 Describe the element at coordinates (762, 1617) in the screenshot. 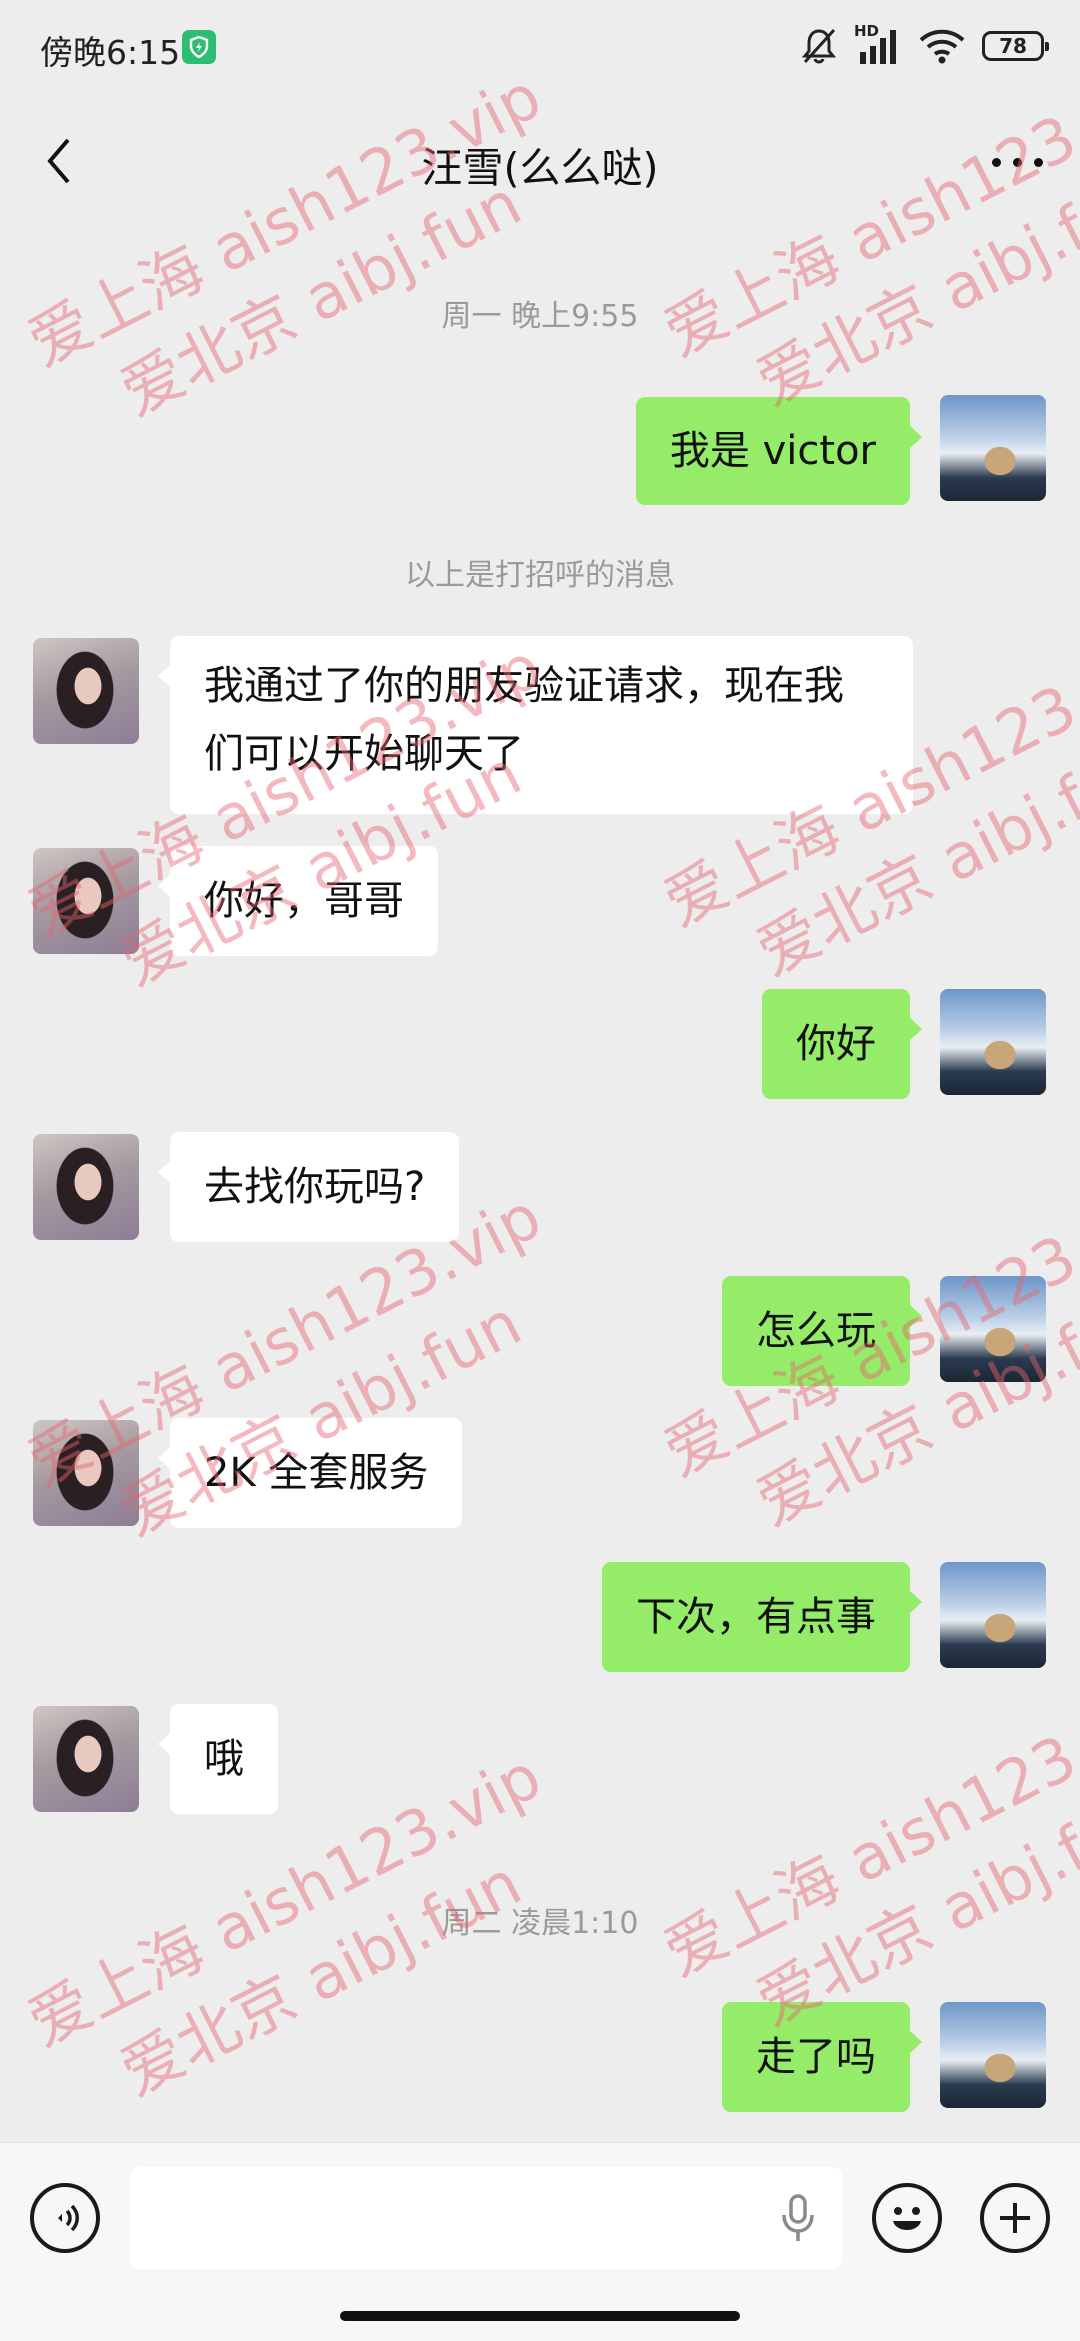

I see `sent-message: 下次，有点事` at that location.